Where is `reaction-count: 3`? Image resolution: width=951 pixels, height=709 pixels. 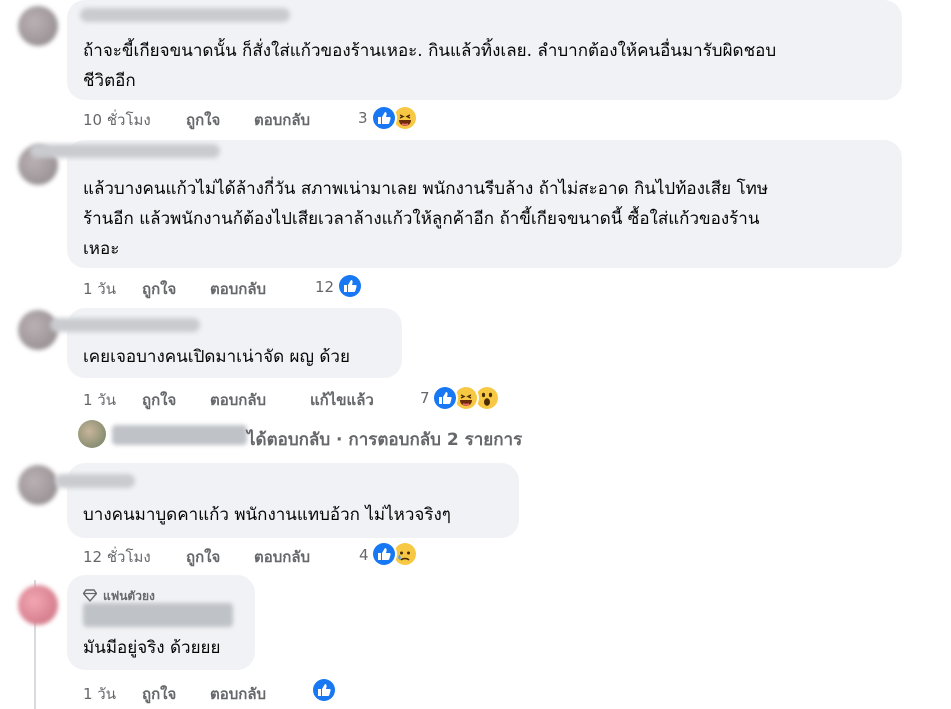 reaction-count: 3 is located at coordinates (363, 118).